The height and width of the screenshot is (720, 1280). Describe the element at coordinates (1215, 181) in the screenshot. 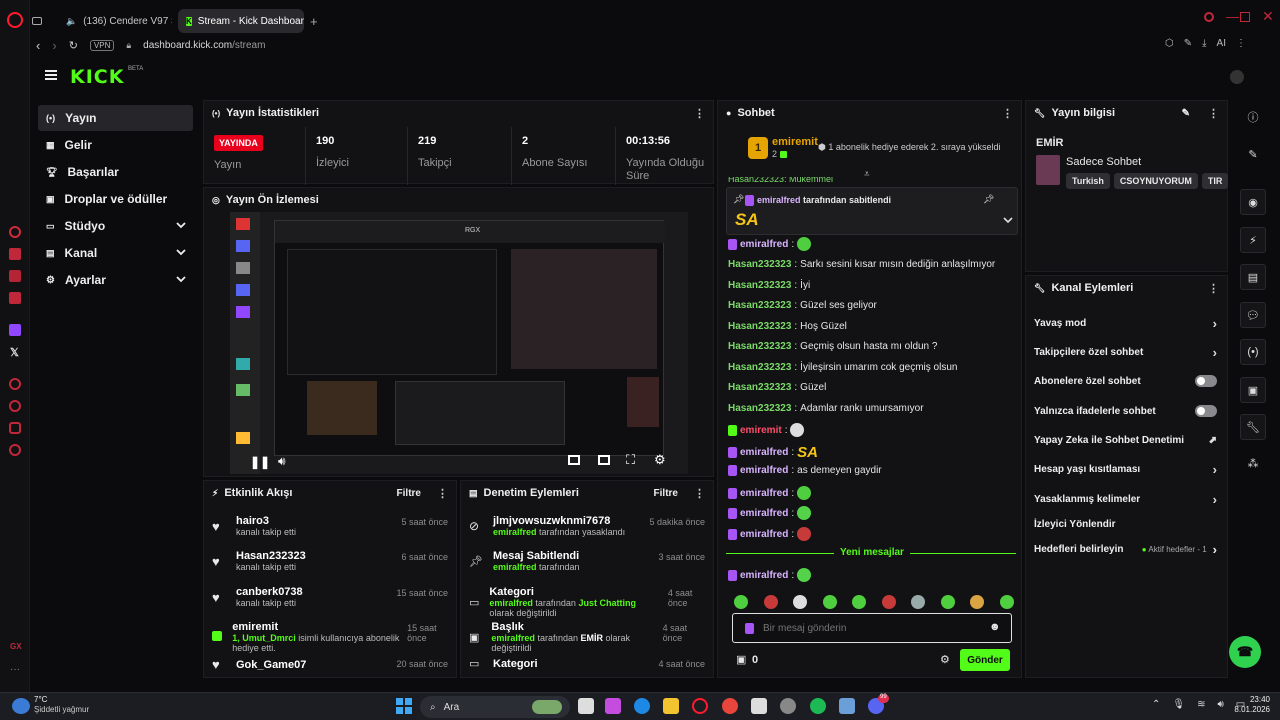

I see `tag: TIR` at that location.